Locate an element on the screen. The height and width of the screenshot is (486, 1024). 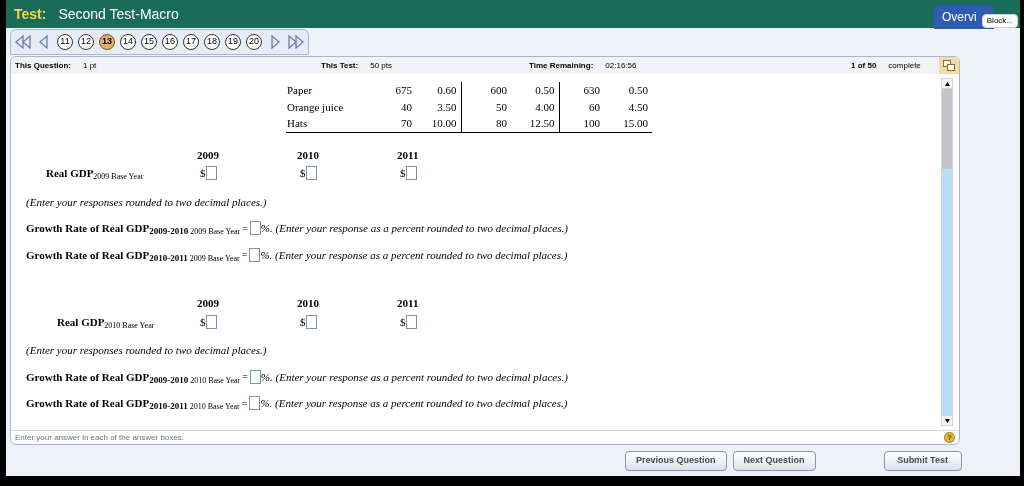
table-cell: 630 is located at coordinates (581, 90).